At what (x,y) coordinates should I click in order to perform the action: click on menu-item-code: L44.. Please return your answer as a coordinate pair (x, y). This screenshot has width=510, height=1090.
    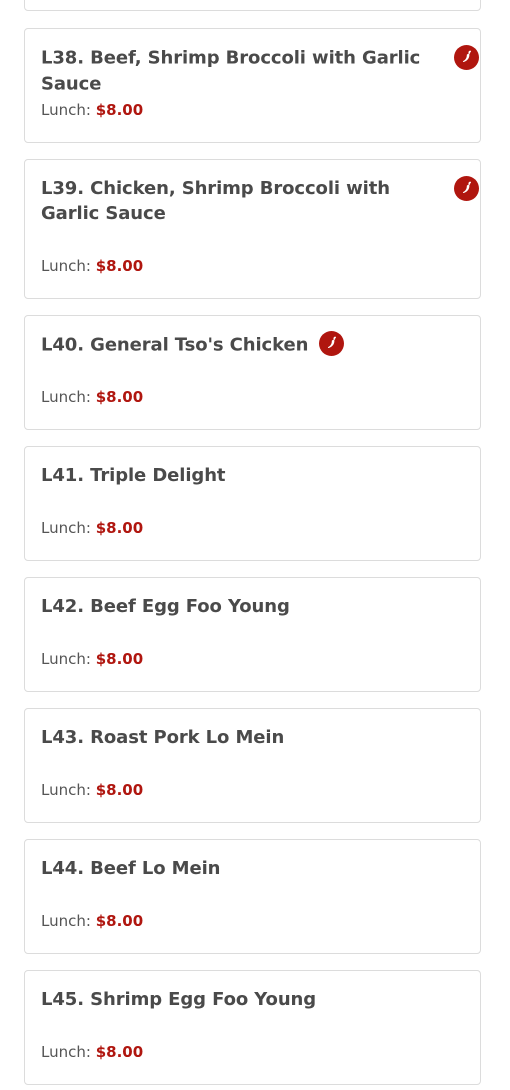
    Looking at the image, I should click on (62, 868).